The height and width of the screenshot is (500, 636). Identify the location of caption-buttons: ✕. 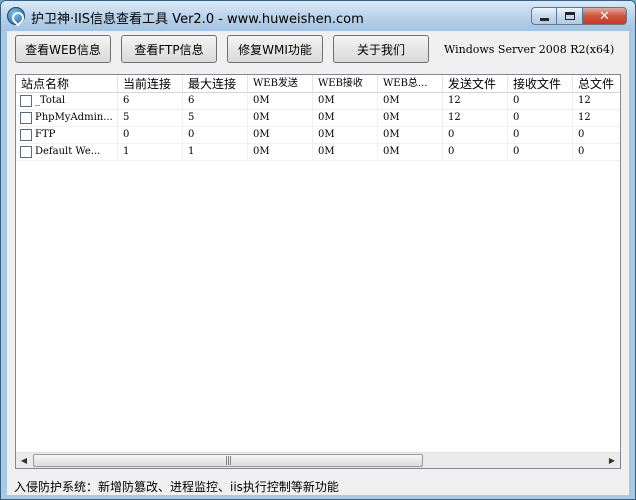
(579, 16).